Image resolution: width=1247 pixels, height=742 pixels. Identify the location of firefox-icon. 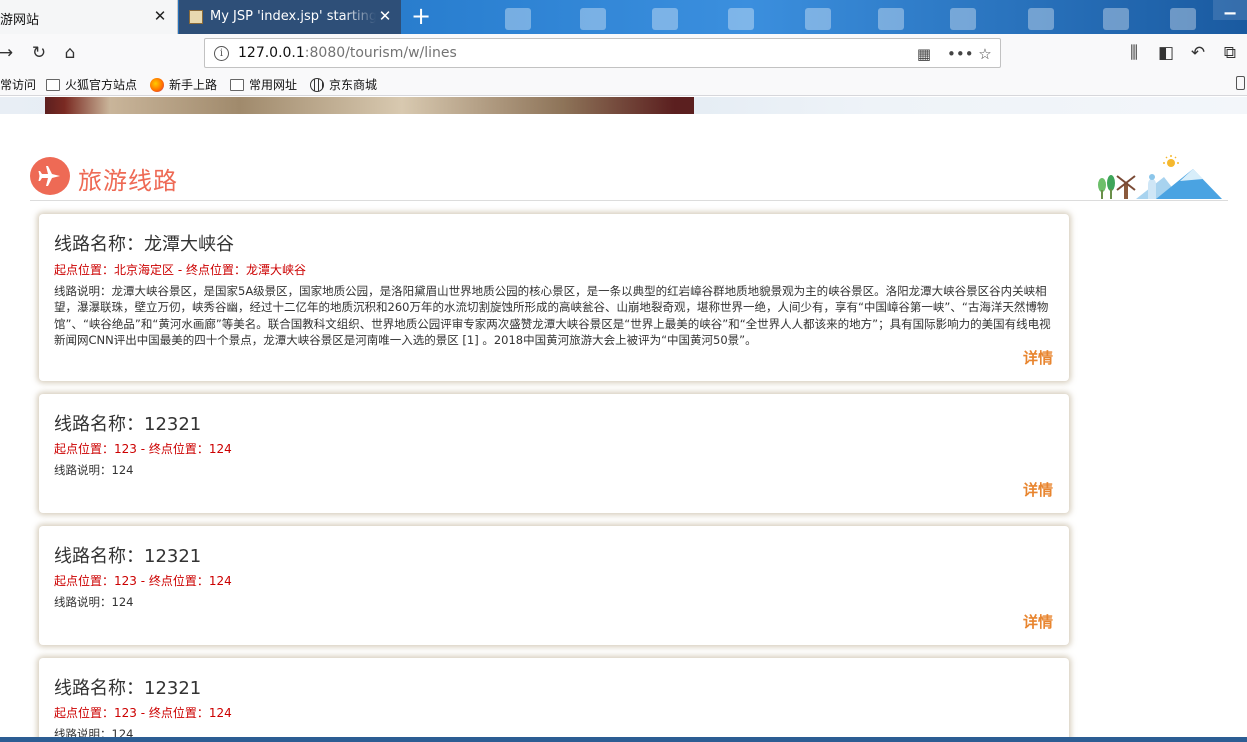
(157, 84).